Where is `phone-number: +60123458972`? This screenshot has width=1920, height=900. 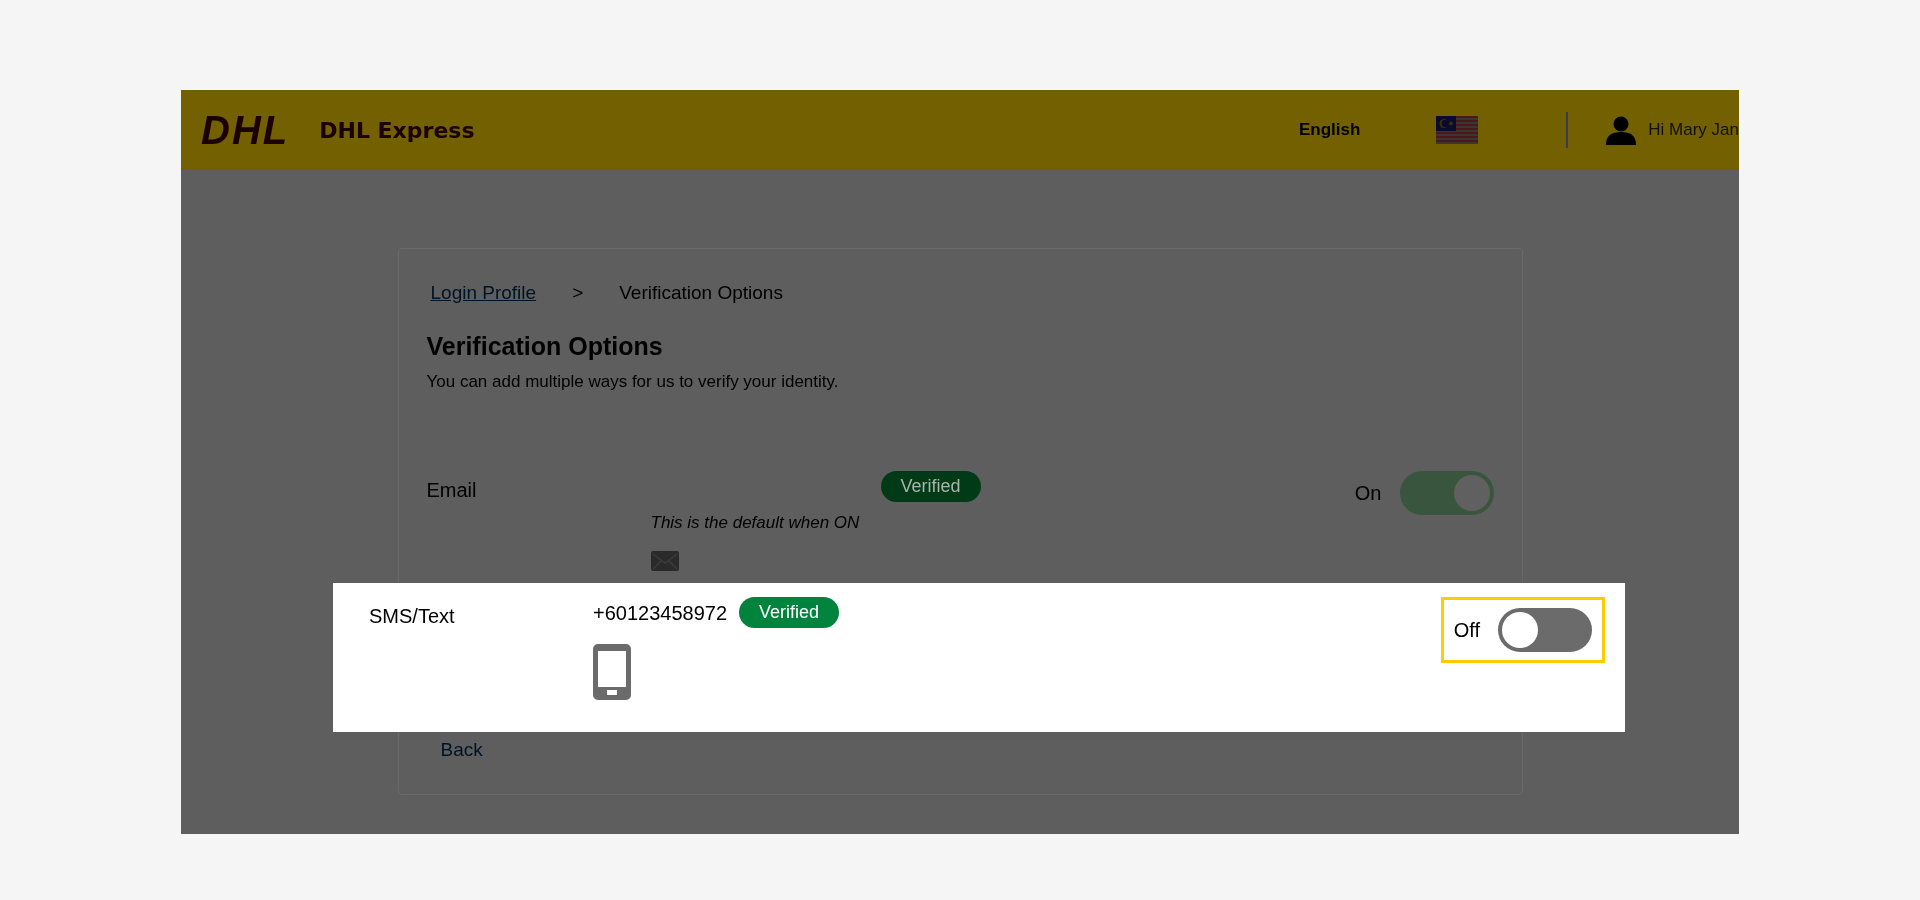 phone-number: +60123458972 is located at coordinates (660, 613).